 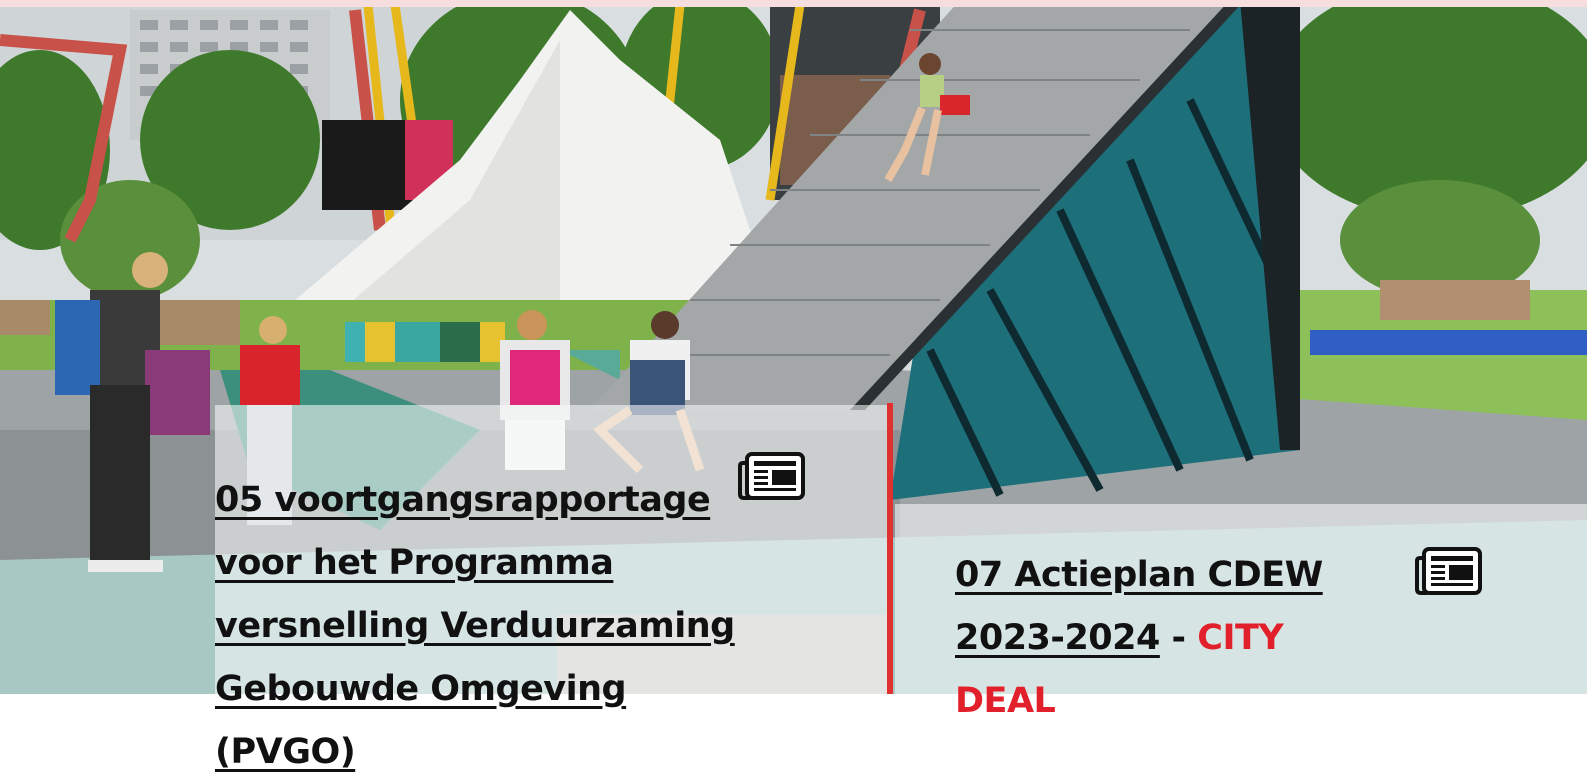 I want to click on news-card-cdew: 07 Actieplan CDEW 2023-2024 - CITY DEAL, so click(x=1241, y=612).